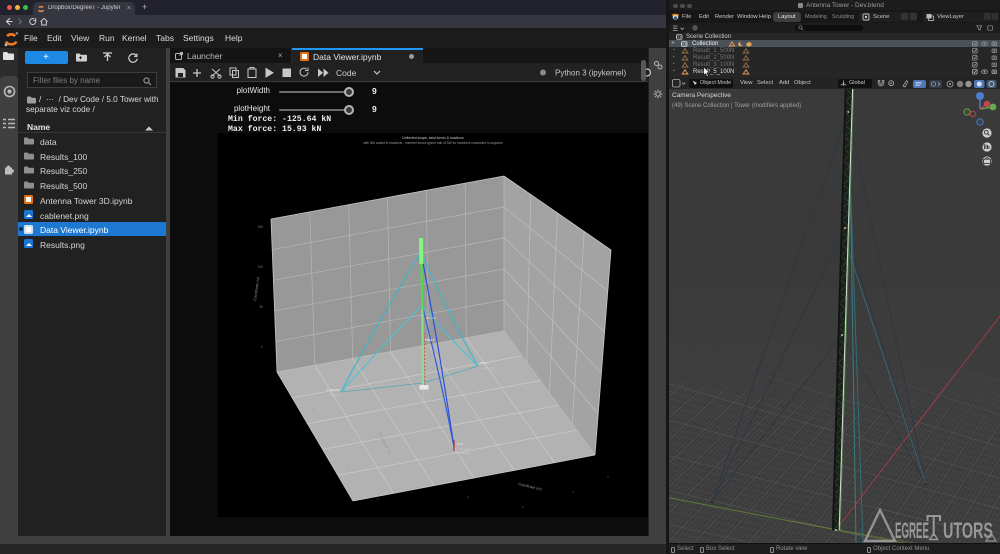  What do you see at coordinates (262, 347) in the screenshot?
I see `svg-text: 0` at bounding box center [262, 347].